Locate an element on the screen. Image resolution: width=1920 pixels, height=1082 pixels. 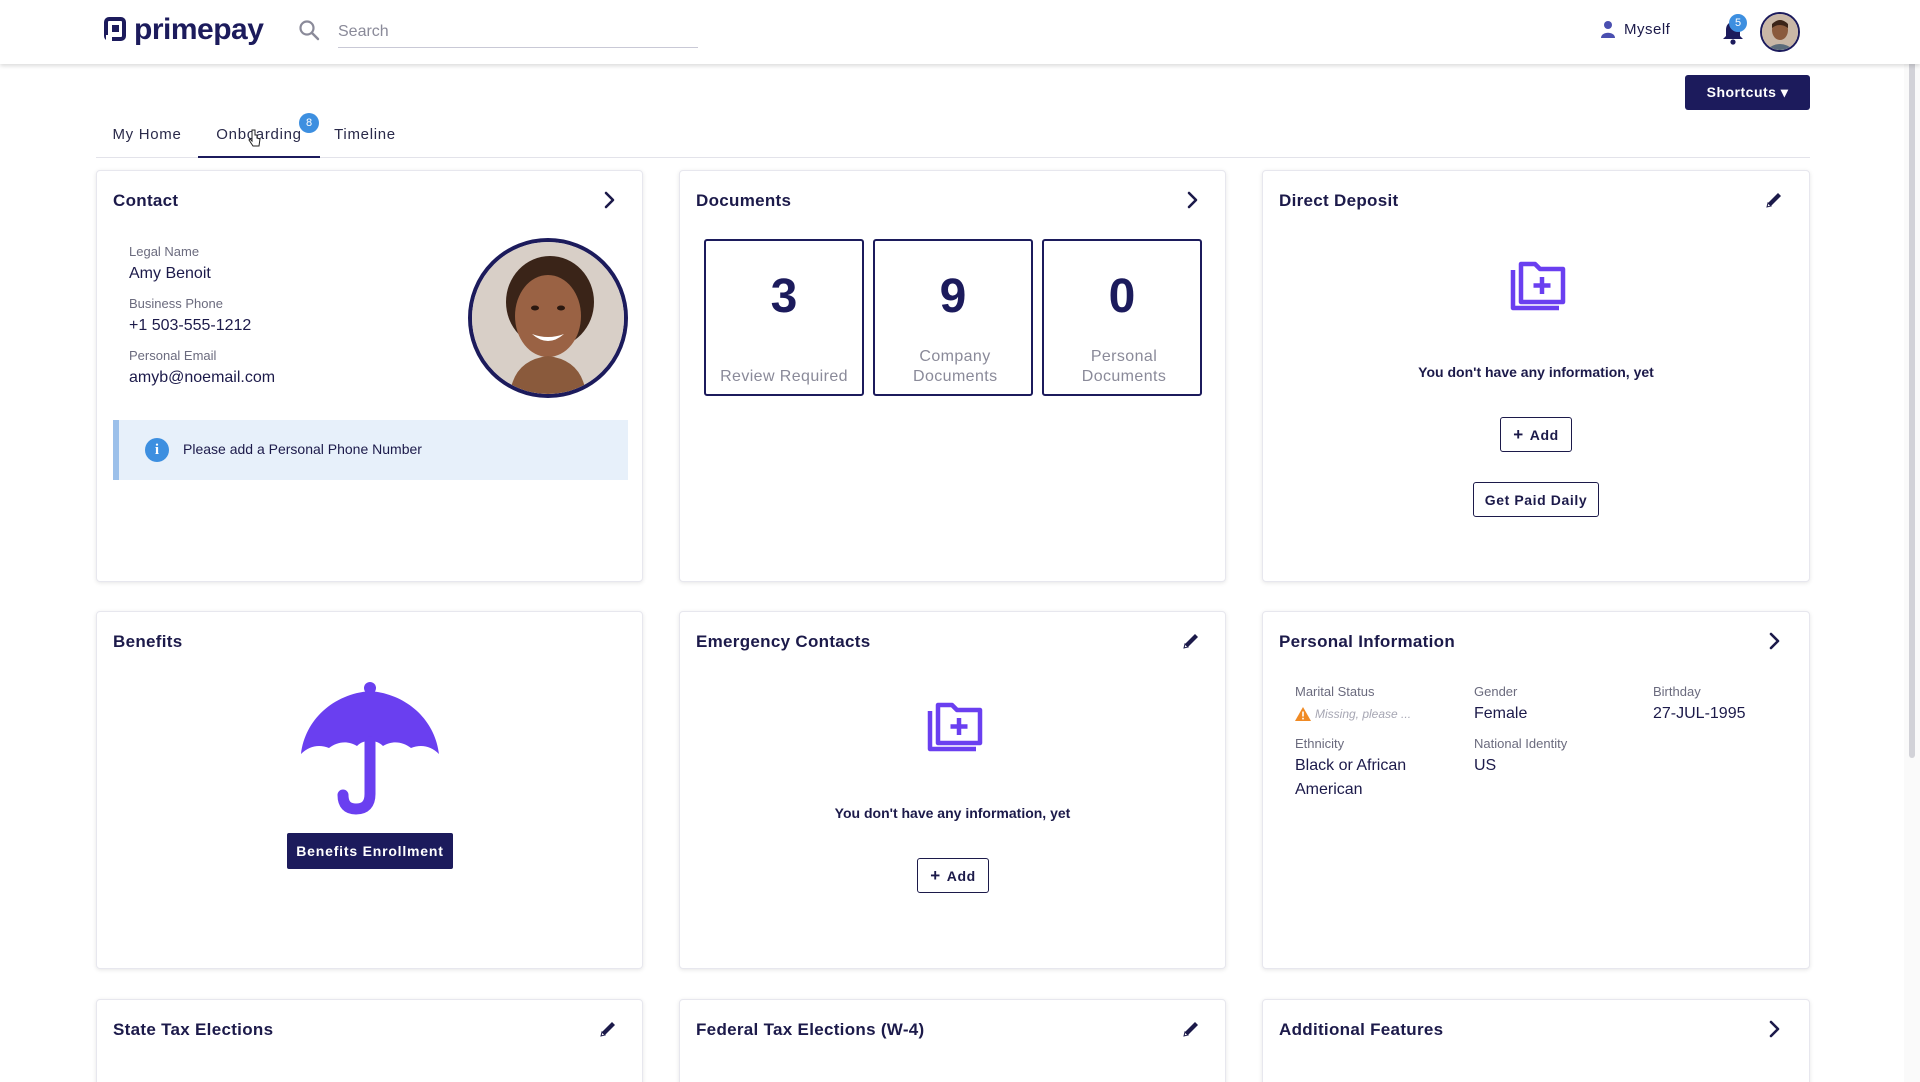
direct-deposit-card-title: Direct Deposit is located at coordinates (1339, 200).